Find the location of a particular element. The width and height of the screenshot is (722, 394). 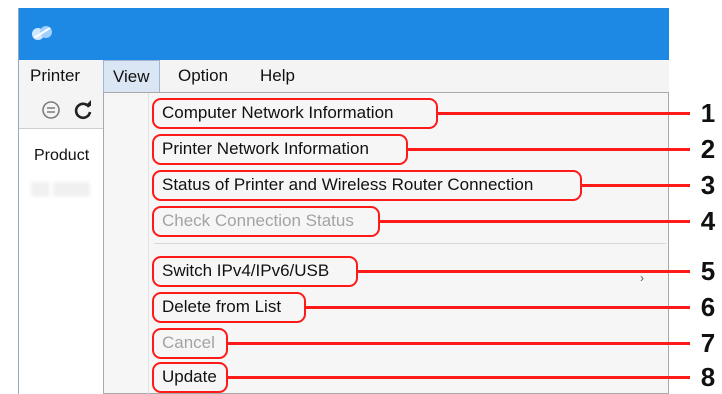

callout-number-5: 5 is located at coordinates (708, 271).